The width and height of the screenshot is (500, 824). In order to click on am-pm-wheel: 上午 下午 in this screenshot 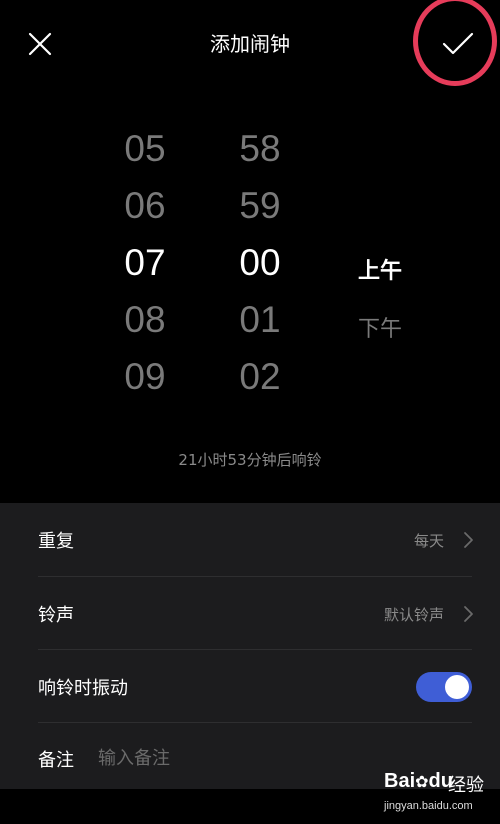, I will do `click(380, 308)`.